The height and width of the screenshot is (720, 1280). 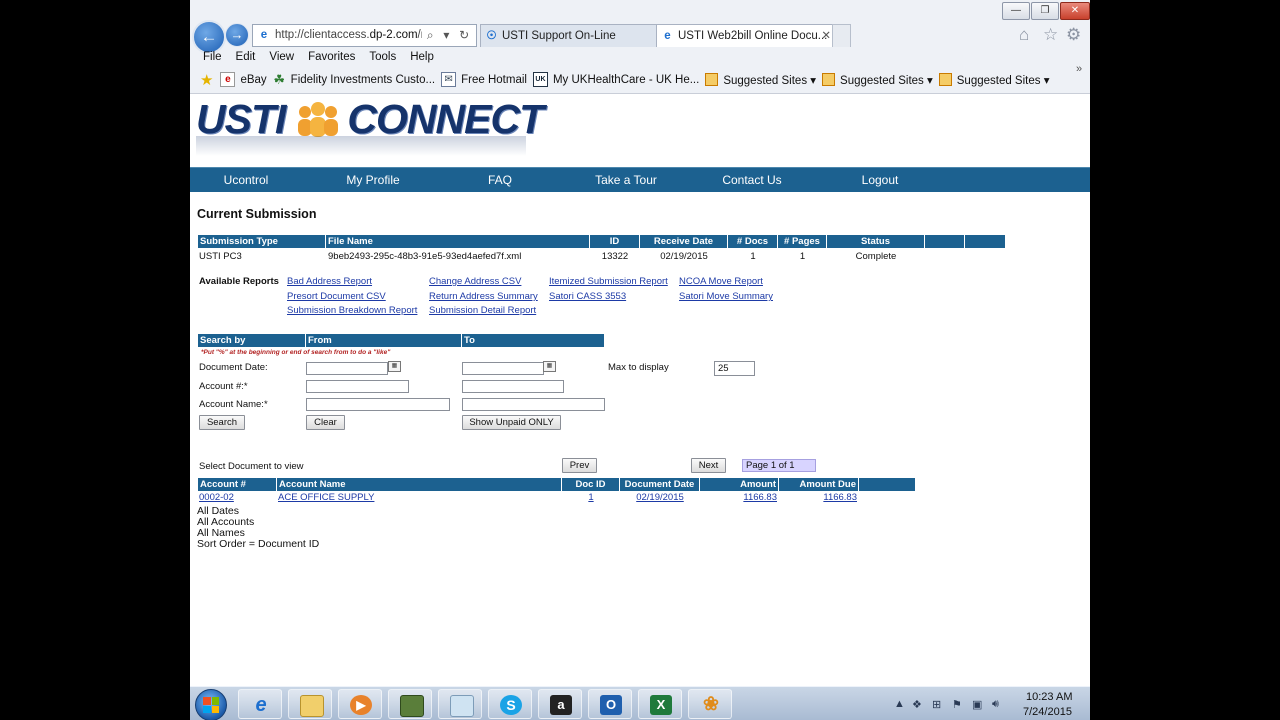 What do you see at coordinates (615, 241) in the screenshot?
I see `col-id: ID` at bounding box center [615, 241].